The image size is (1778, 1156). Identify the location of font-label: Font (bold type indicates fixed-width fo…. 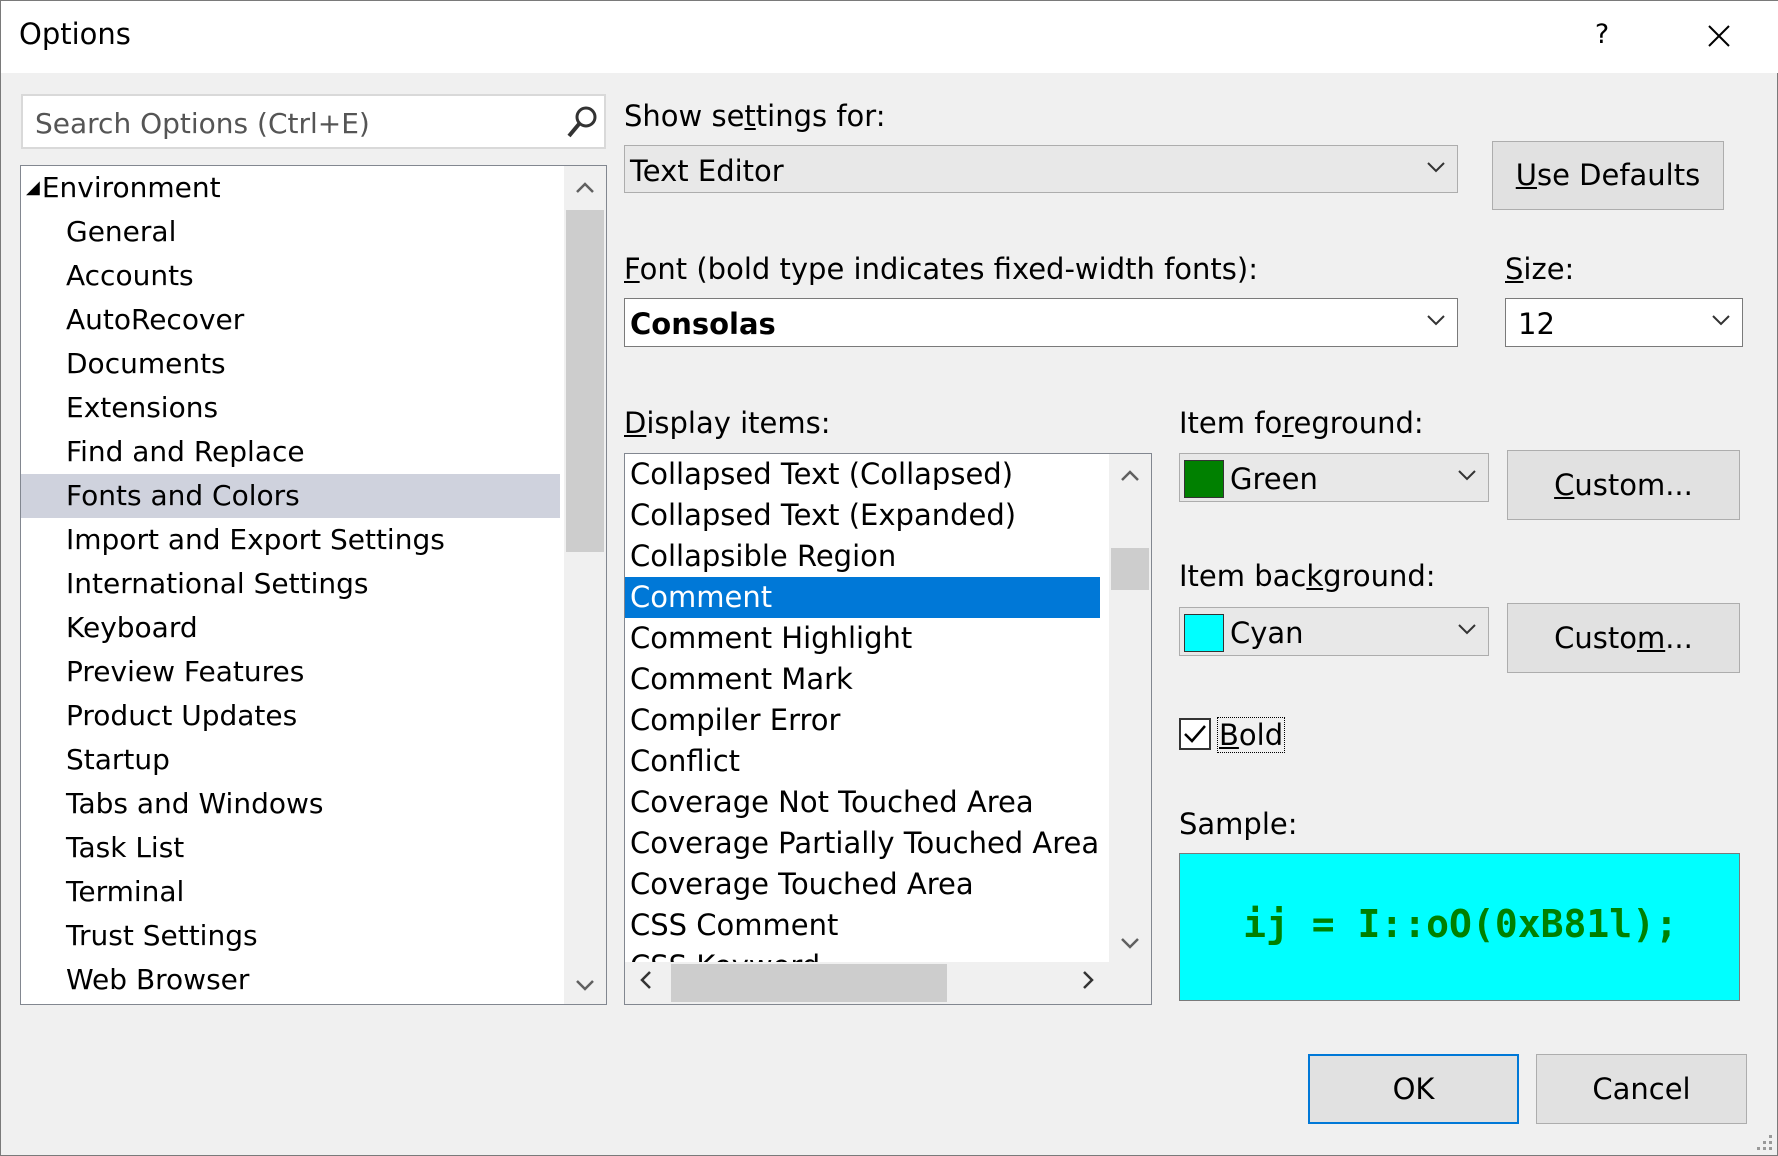
(941, 269).